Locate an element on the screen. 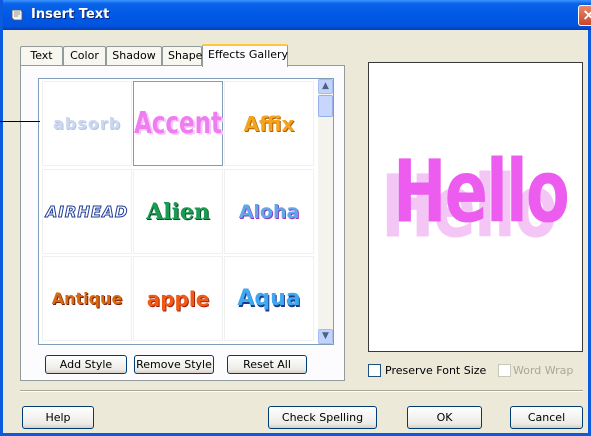 The image size is (591, 436). tab-text: Text is located at coordinates (41, 56).